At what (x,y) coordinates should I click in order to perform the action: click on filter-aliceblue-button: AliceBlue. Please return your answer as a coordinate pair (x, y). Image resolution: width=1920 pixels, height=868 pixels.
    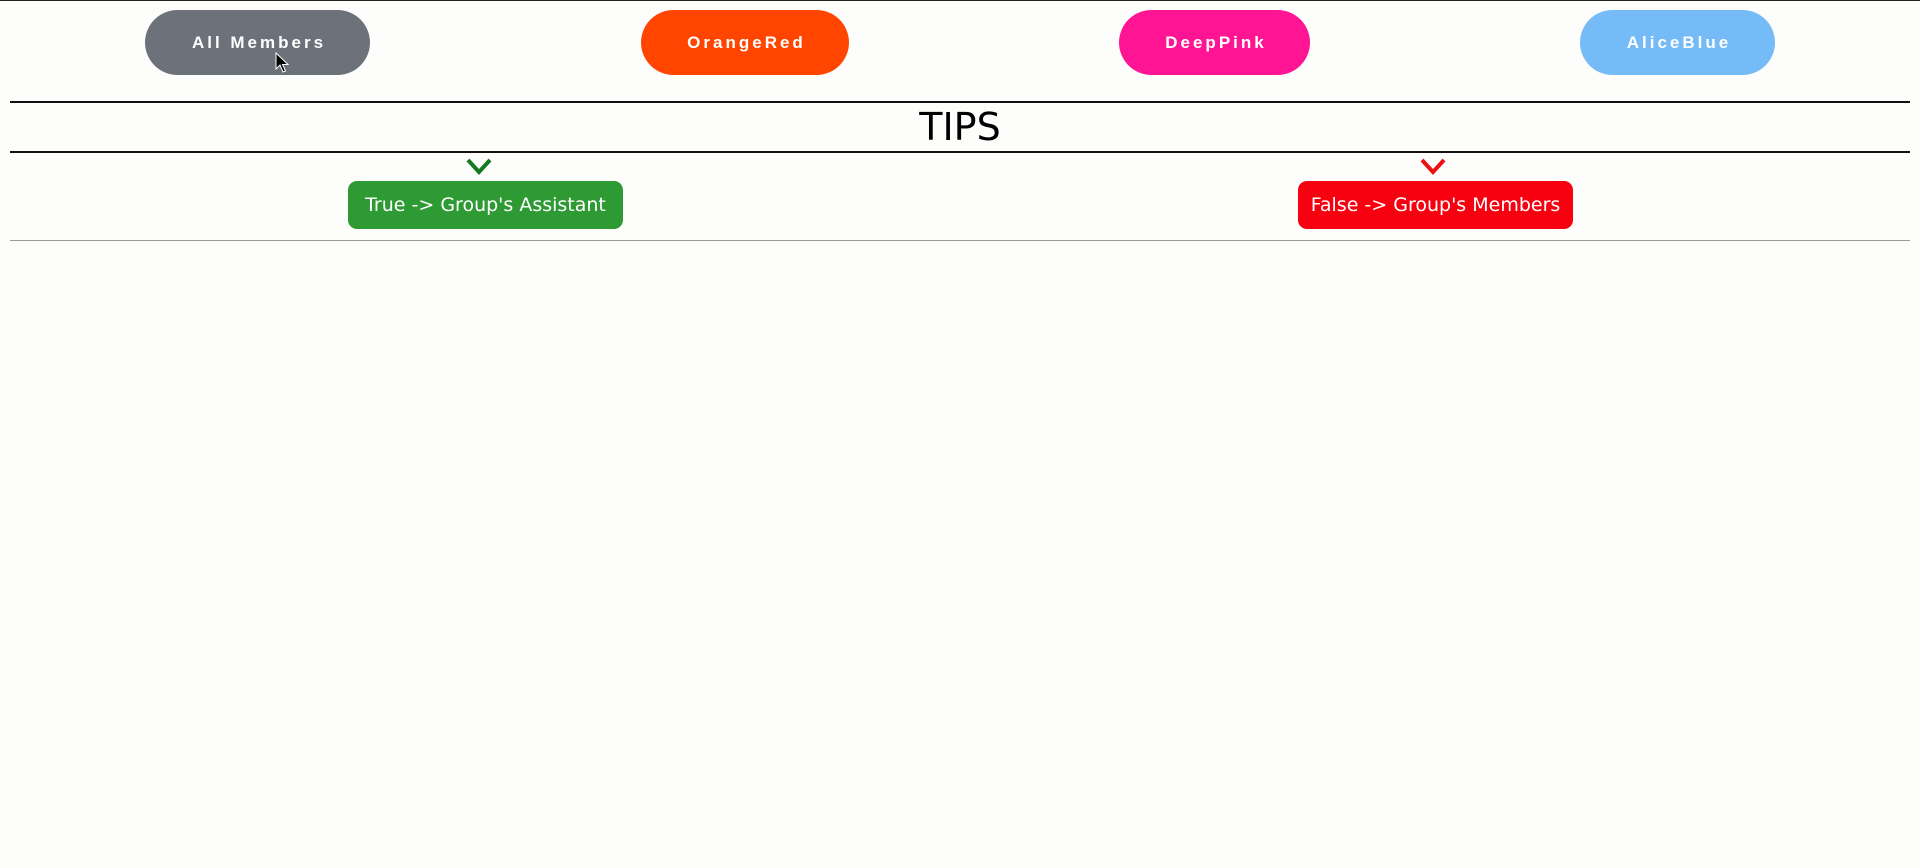
    Looking at the image, I should click on (1677, 42).